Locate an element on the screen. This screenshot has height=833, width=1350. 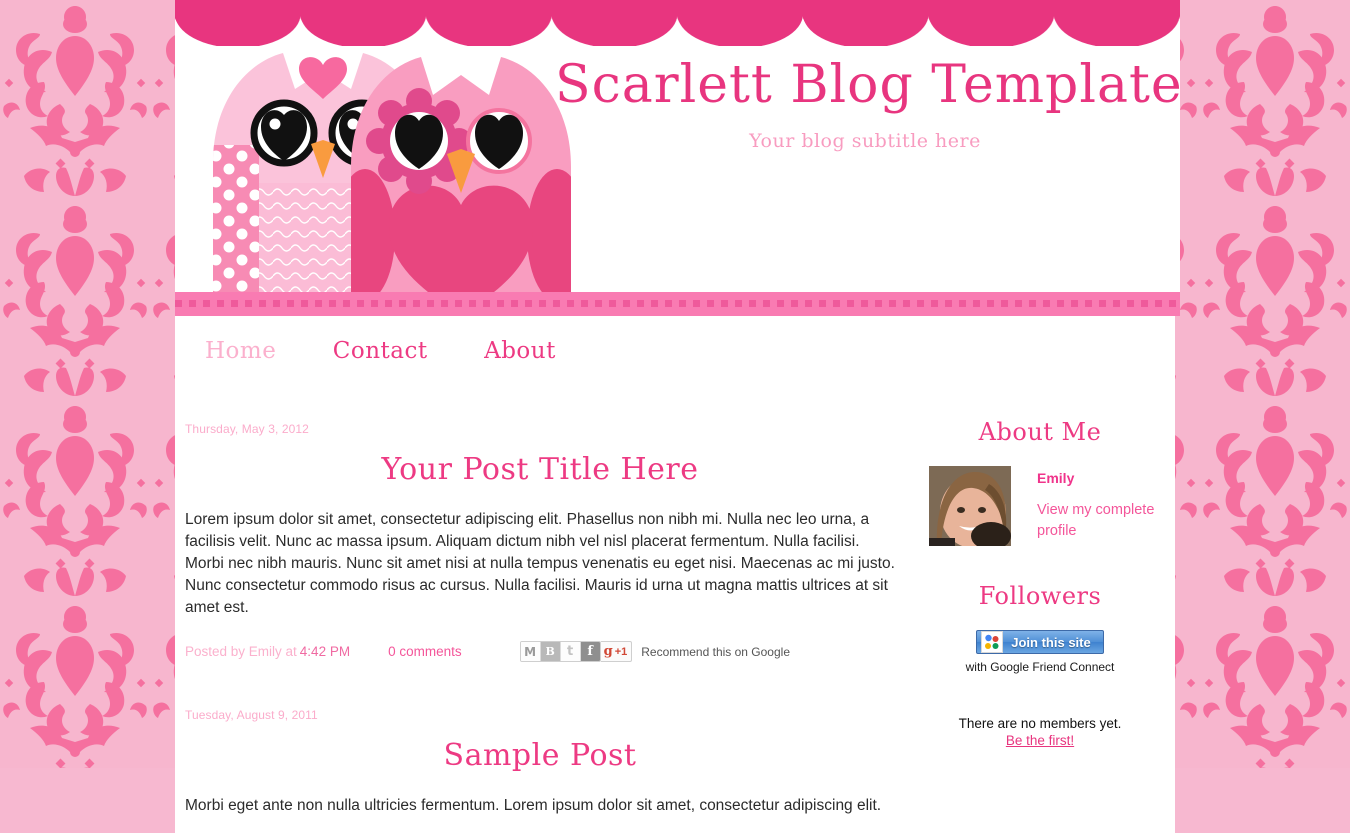
recommend-on-google-text: Recommend this on Google is located at coordinates (715, 651).